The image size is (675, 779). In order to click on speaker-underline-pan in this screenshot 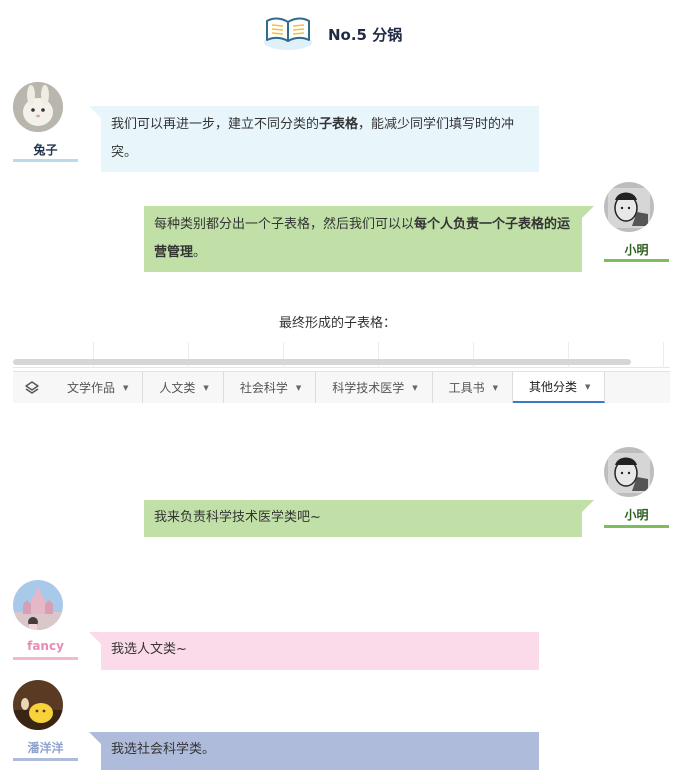, I will do `click(45, 759)`.